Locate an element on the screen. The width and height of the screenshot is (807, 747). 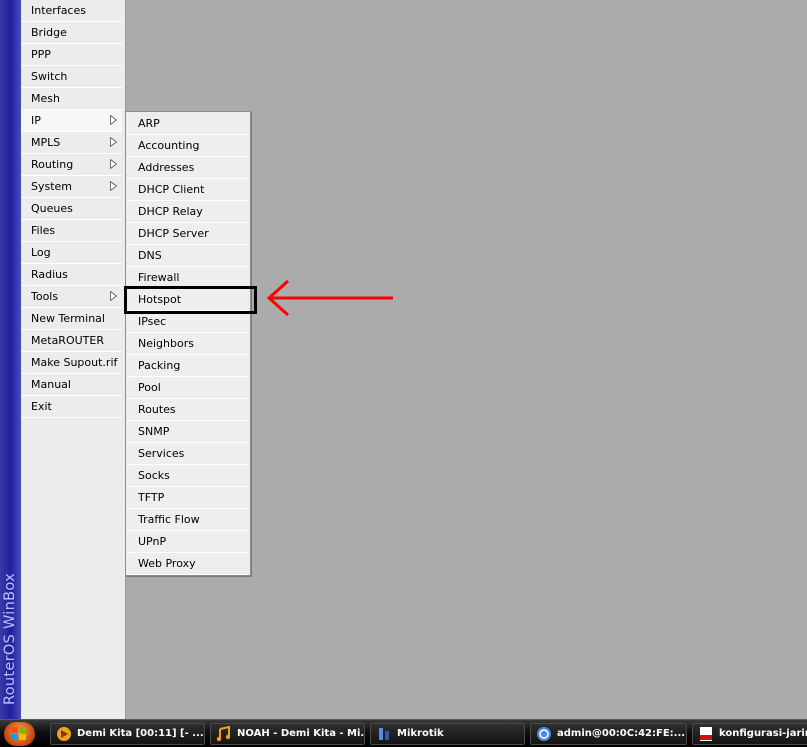
ip-submenu-item-services: Services is located at coordinates (187, 454).